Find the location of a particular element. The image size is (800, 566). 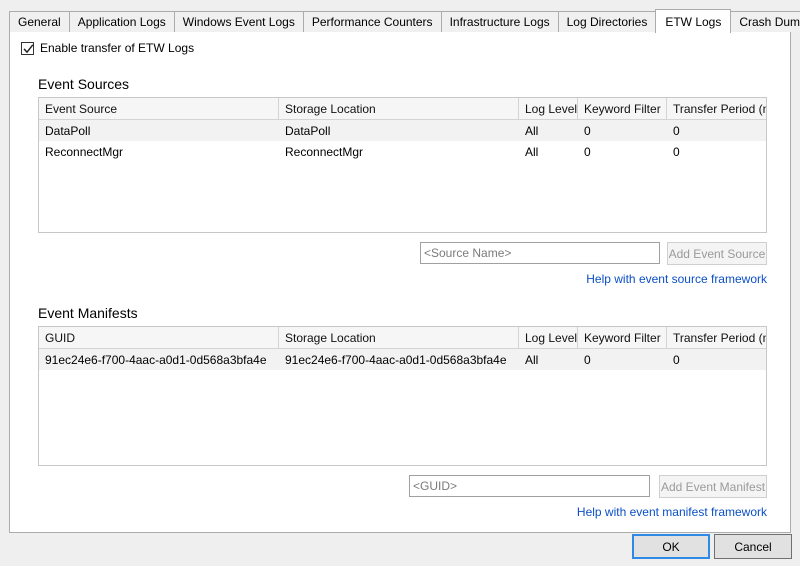

tab-log-directories: Log Directories is located at coordinates (607, 21).